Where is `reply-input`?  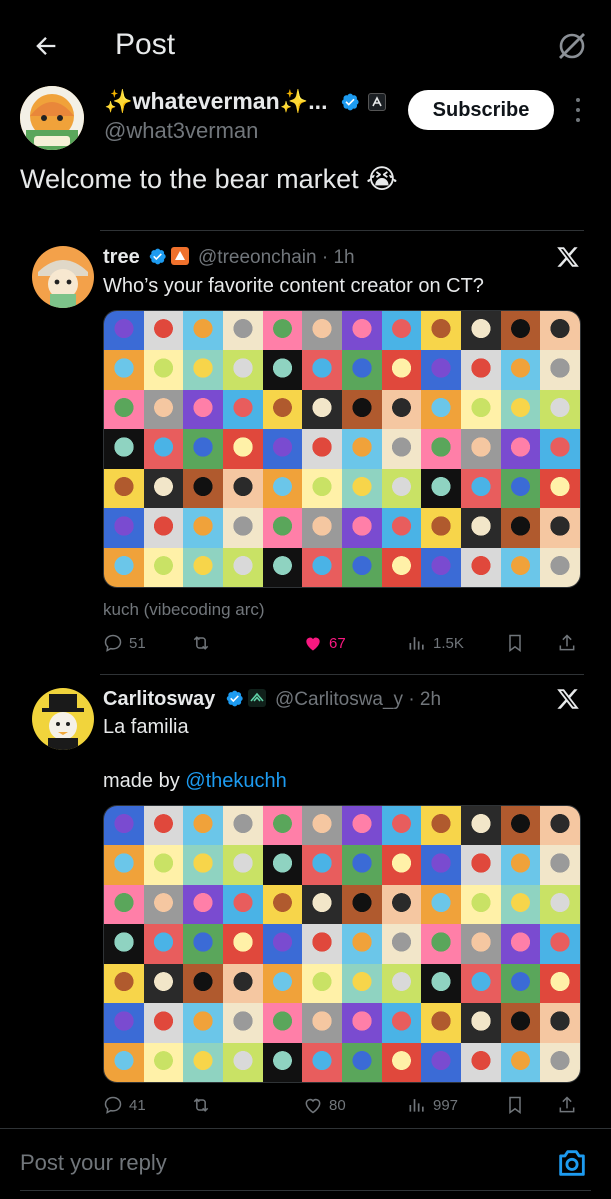
reply-input is located at coordinates (270, 1163).